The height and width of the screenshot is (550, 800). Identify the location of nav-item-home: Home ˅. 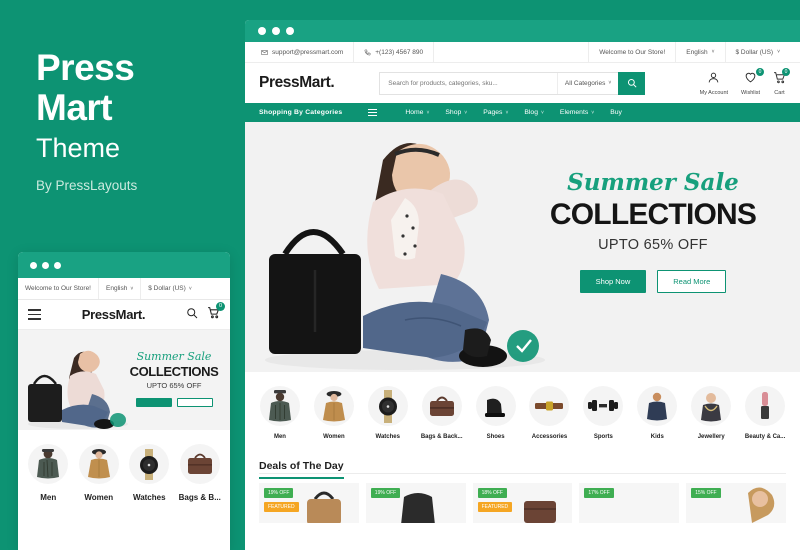
(417, 112).